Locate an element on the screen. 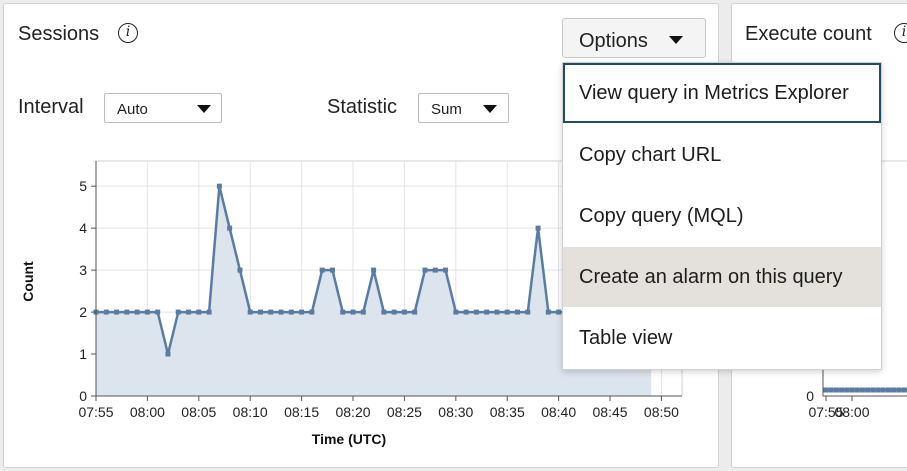 Image resolution: width=907 pixels, height=471 pixels. x-tick-label: 08:30 is located at coordinates (455, 412).